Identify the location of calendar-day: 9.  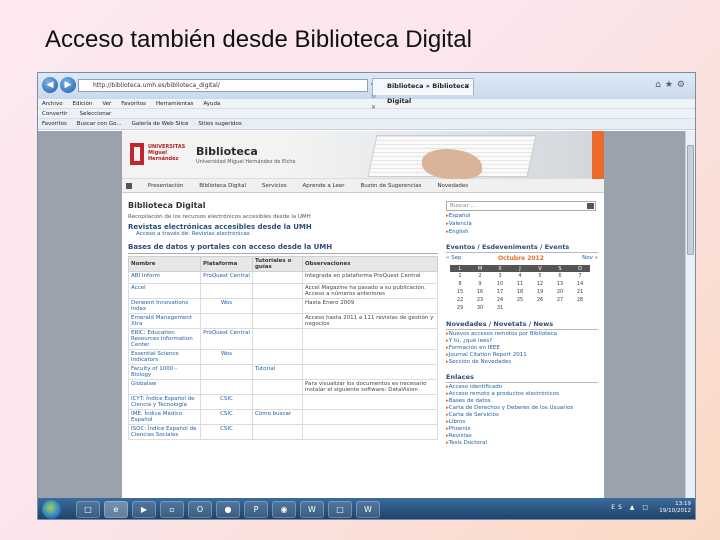
(480, 284).